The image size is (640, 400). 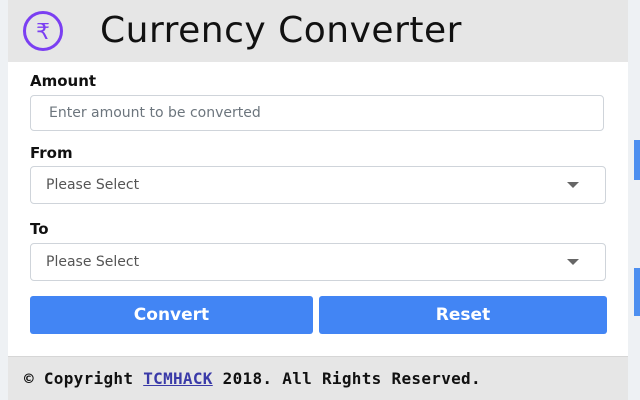 What do you see at coordinates (51, 153) in the screenshot?
I see `from-label: From` at bounding box center [51, 153].